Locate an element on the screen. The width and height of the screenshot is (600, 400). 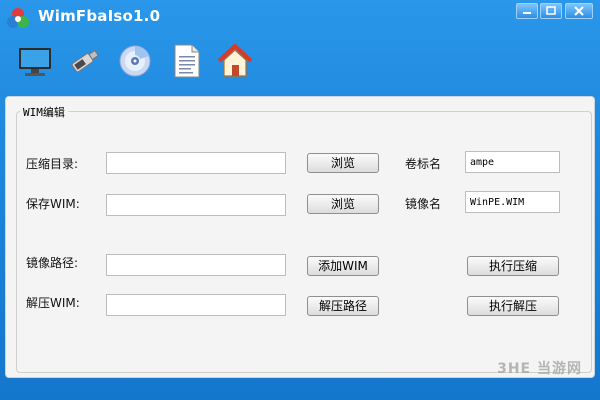
close-icon is located at coordinates (579, 11).